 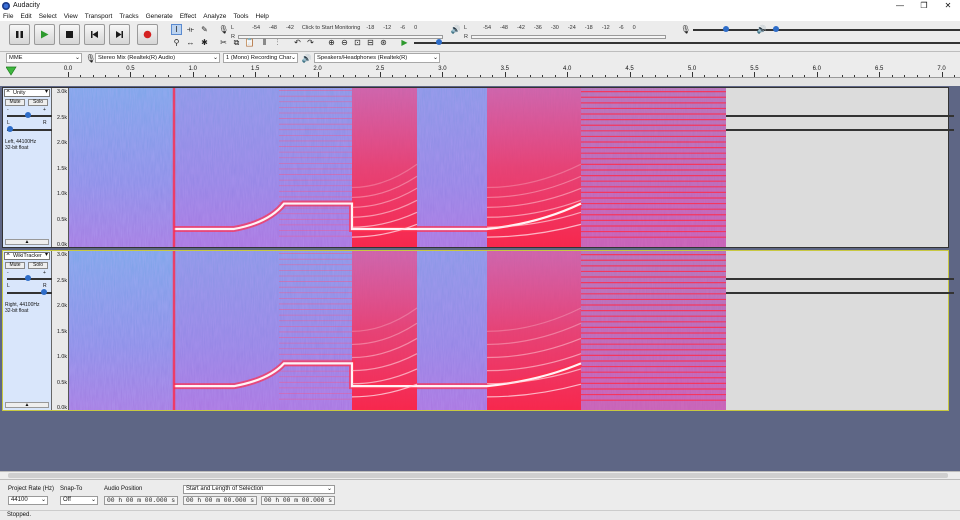 What do you see at coordinates (370, 42) in the screenshot?
I see `fit-project-icon: ⊟` at bounding box center [370, 42].